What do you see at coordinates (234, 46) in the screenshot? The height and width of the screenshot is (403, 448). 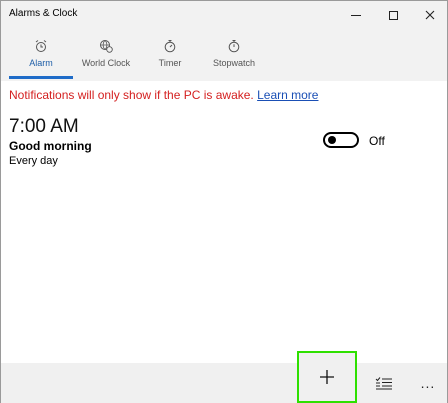 I see `stopwatch-icon` at bounding box center [234, 46].